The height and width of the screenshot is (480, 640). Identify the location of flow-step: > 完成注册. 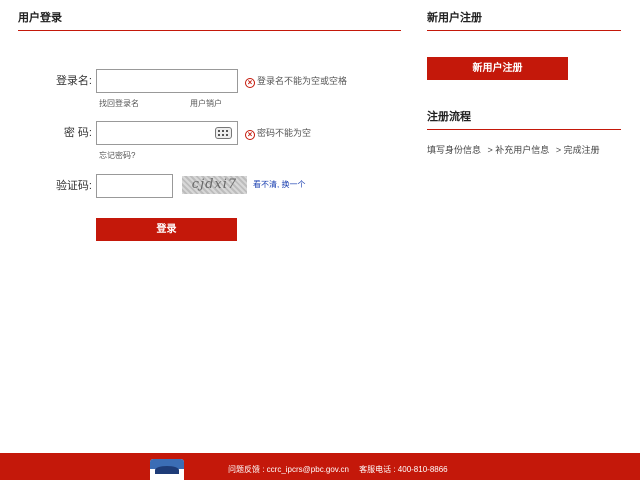
(577, 150).